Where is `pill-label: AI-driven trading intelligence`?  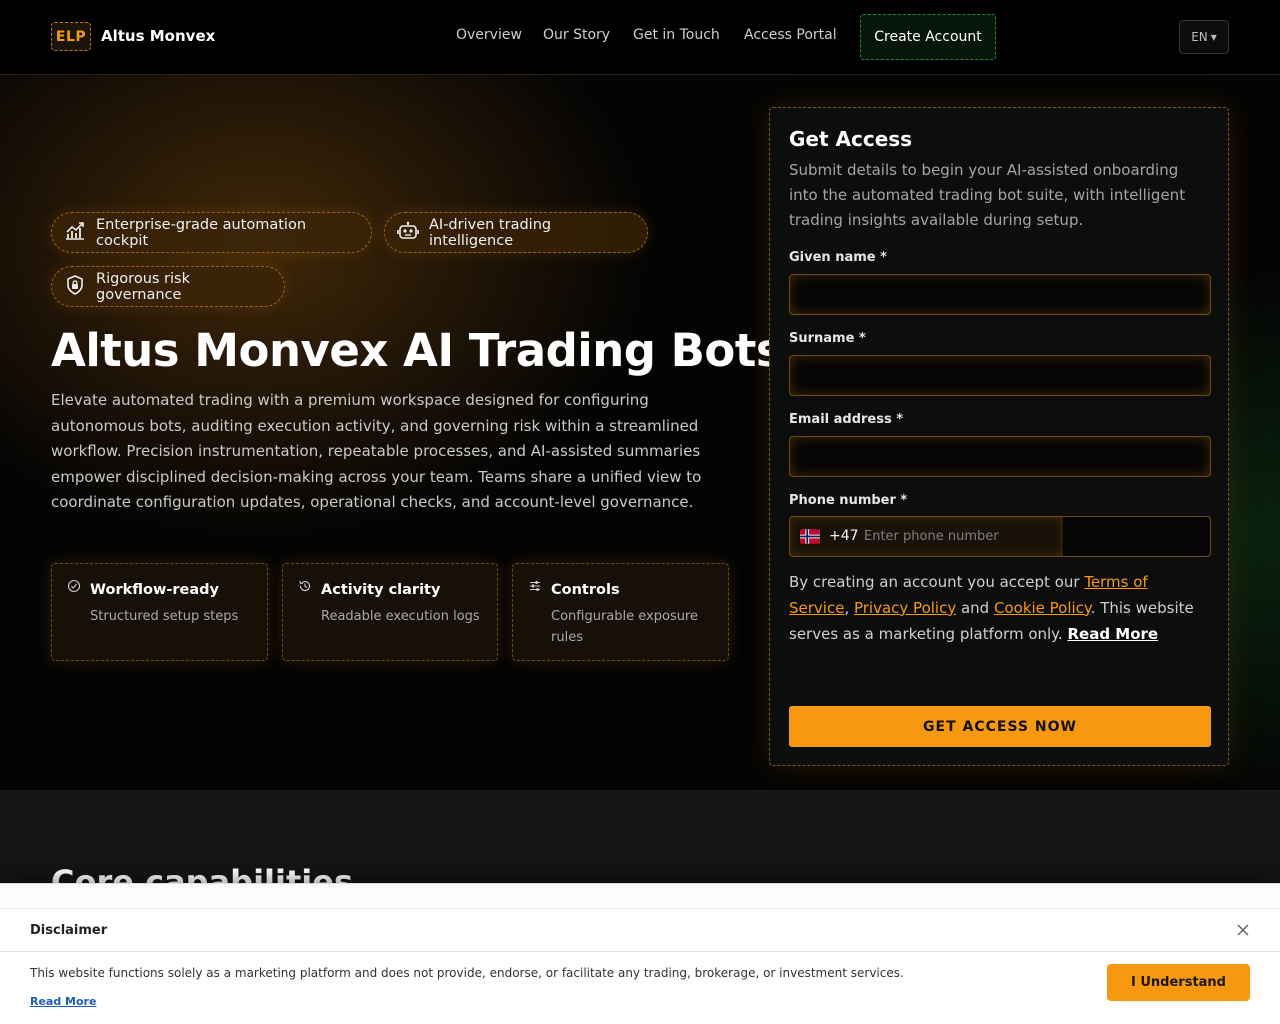 pill-label: AI-driven trading intelligence is located at coordinates (490, 232).